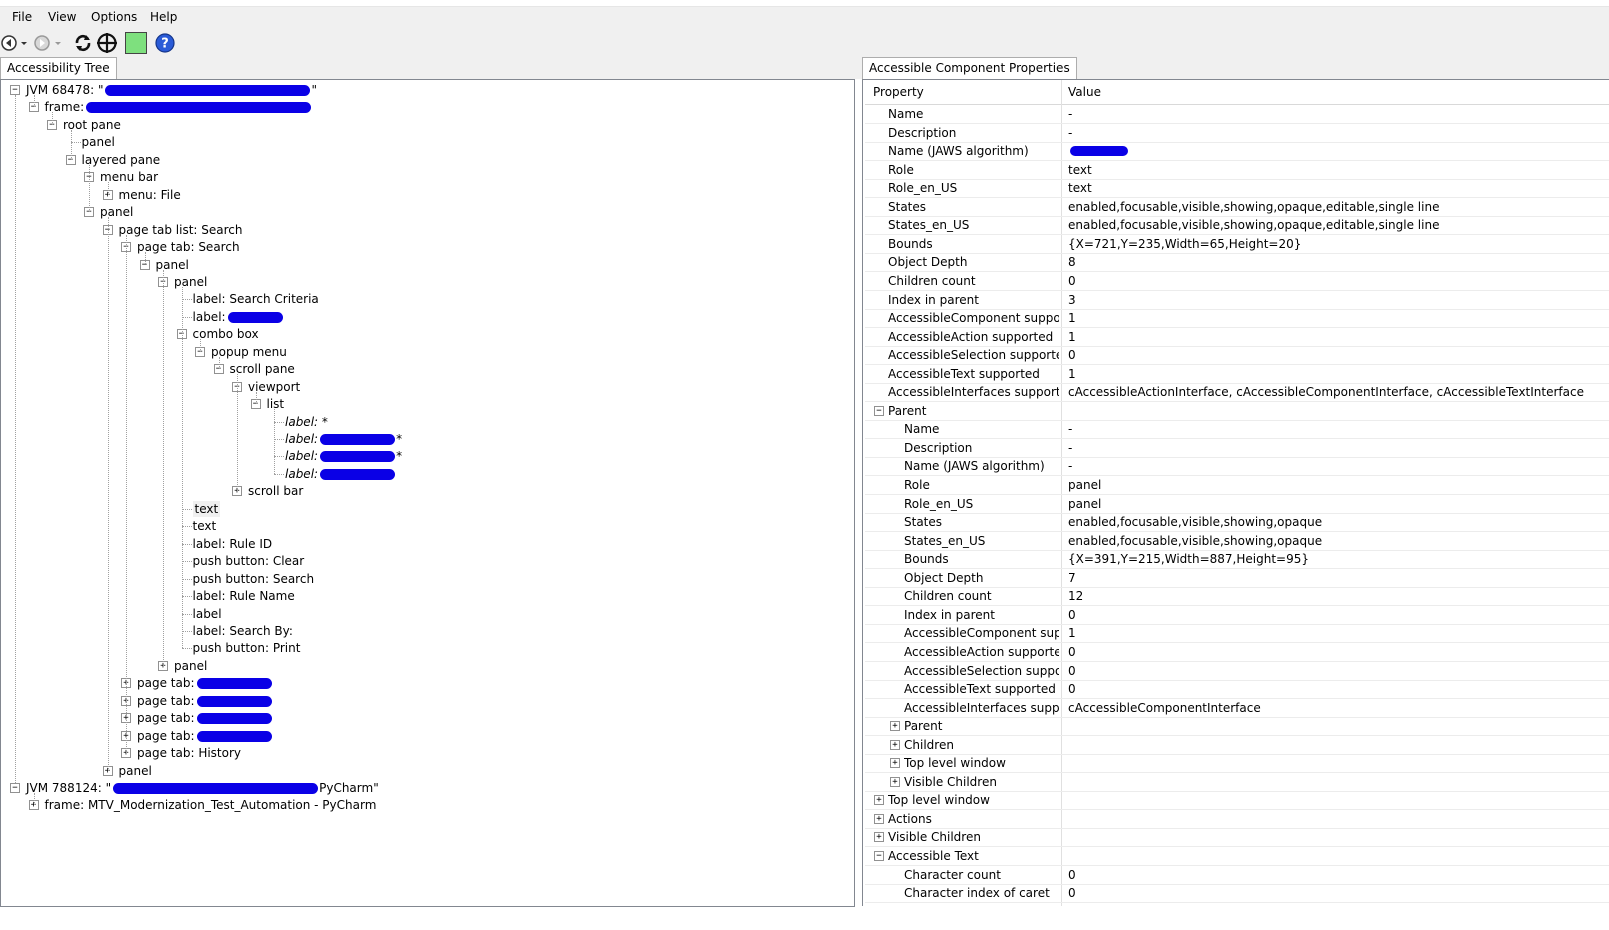 Image resolution: width=1609 pixels, height=930 pixels. I want to click on property-row: − Parent, so click(1237, 411).